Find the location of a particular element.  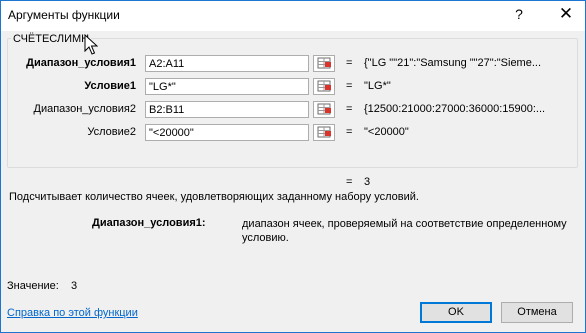

dialog-title: Аргументы функции is located at coordinates (64, 15).